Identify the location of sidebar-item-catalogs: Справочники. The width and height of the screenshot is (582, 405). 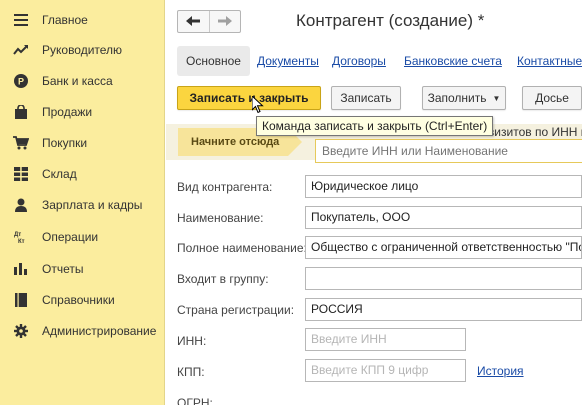
(82, 300).